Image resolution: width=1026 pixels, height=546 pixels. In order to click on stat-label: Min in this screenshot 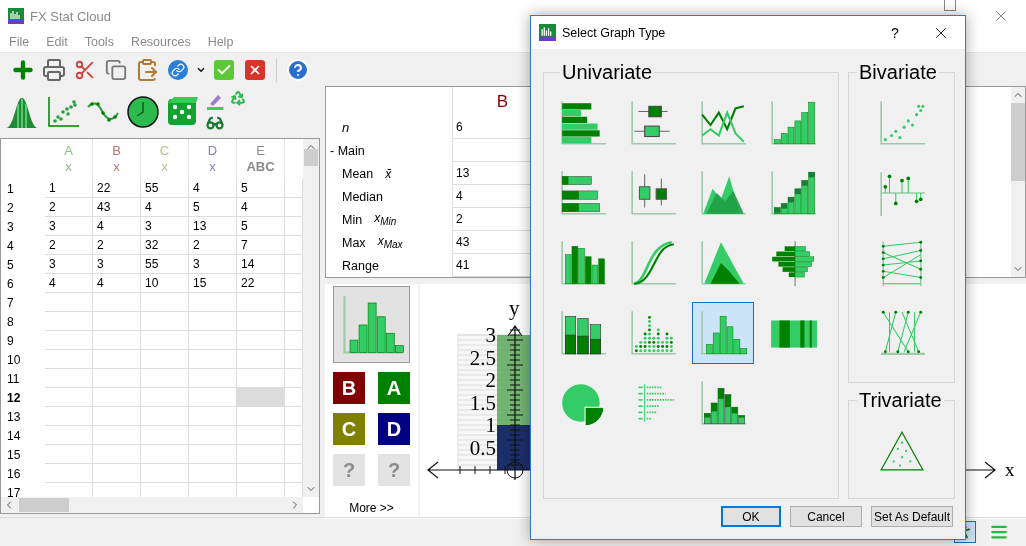, I will do `click(352, 219)`.